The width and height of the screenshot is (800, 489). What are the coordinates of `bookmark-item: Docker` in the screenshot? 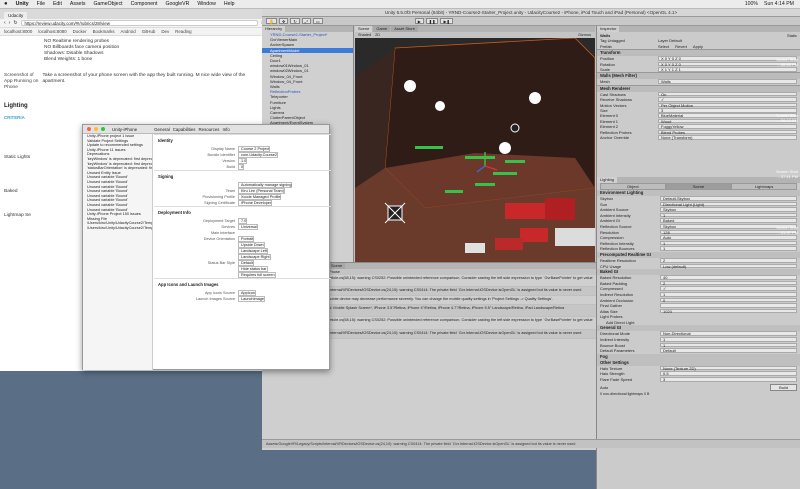 It's located at (80, 31).